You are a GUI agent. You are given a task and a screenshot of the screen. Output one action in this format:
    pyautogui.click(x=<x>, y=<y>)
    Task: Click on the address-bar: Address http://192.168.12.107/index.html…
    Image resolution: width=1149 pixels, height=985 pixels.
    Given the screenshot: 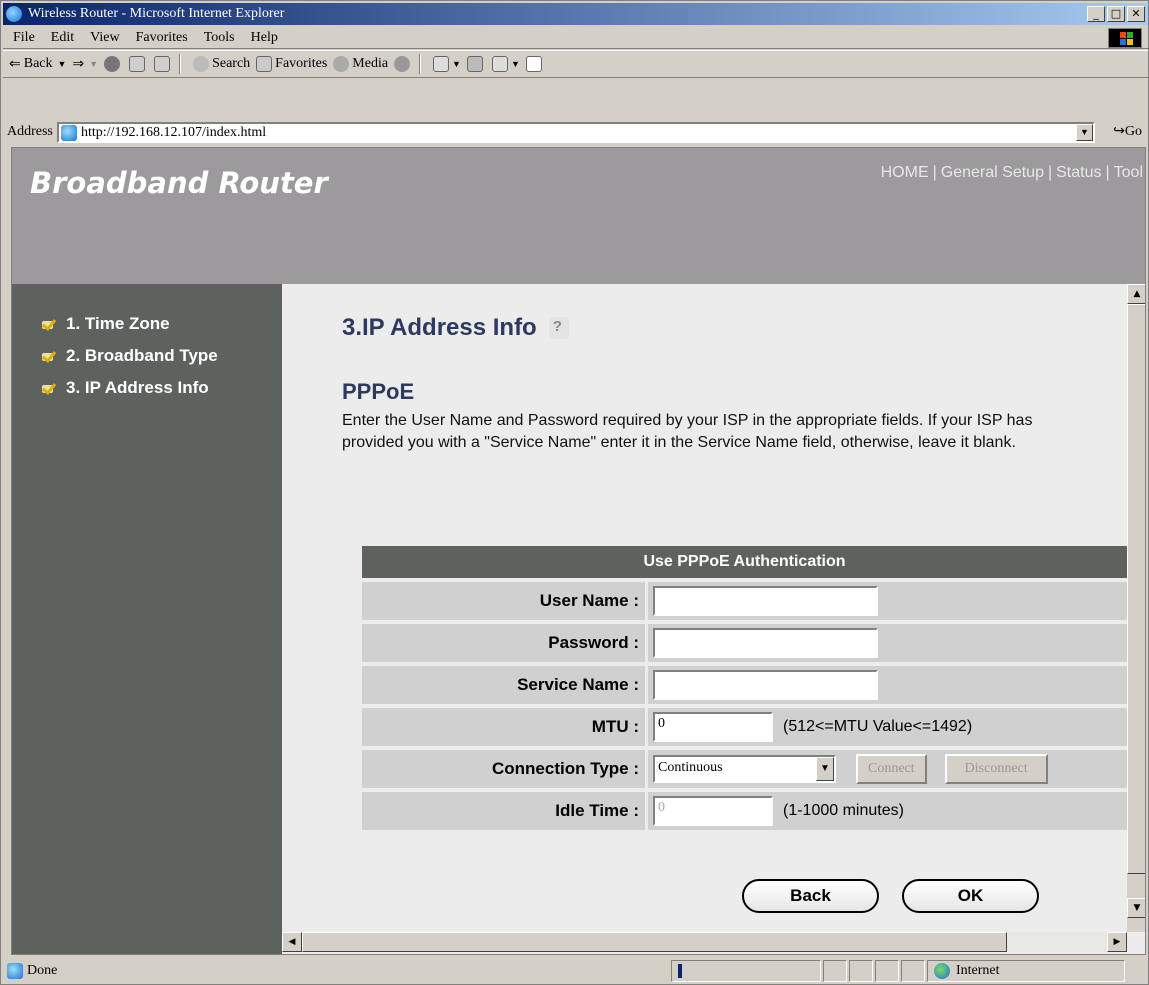 What is the action you would take?
    pyautogui.click(x=575, y=132)
    